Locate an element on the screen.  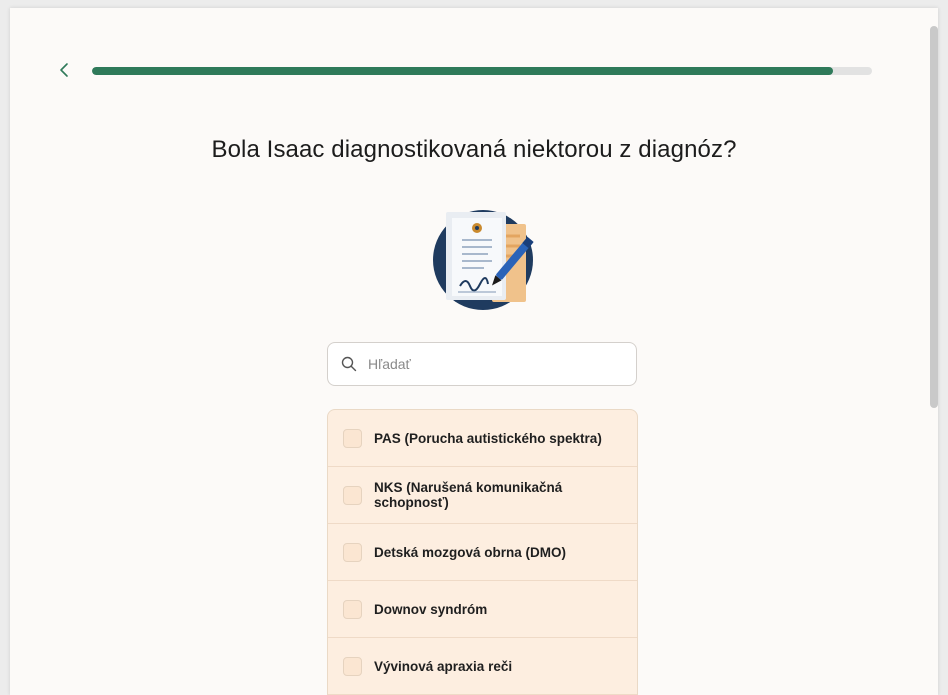
back-button is located at coordinates (64, 70).